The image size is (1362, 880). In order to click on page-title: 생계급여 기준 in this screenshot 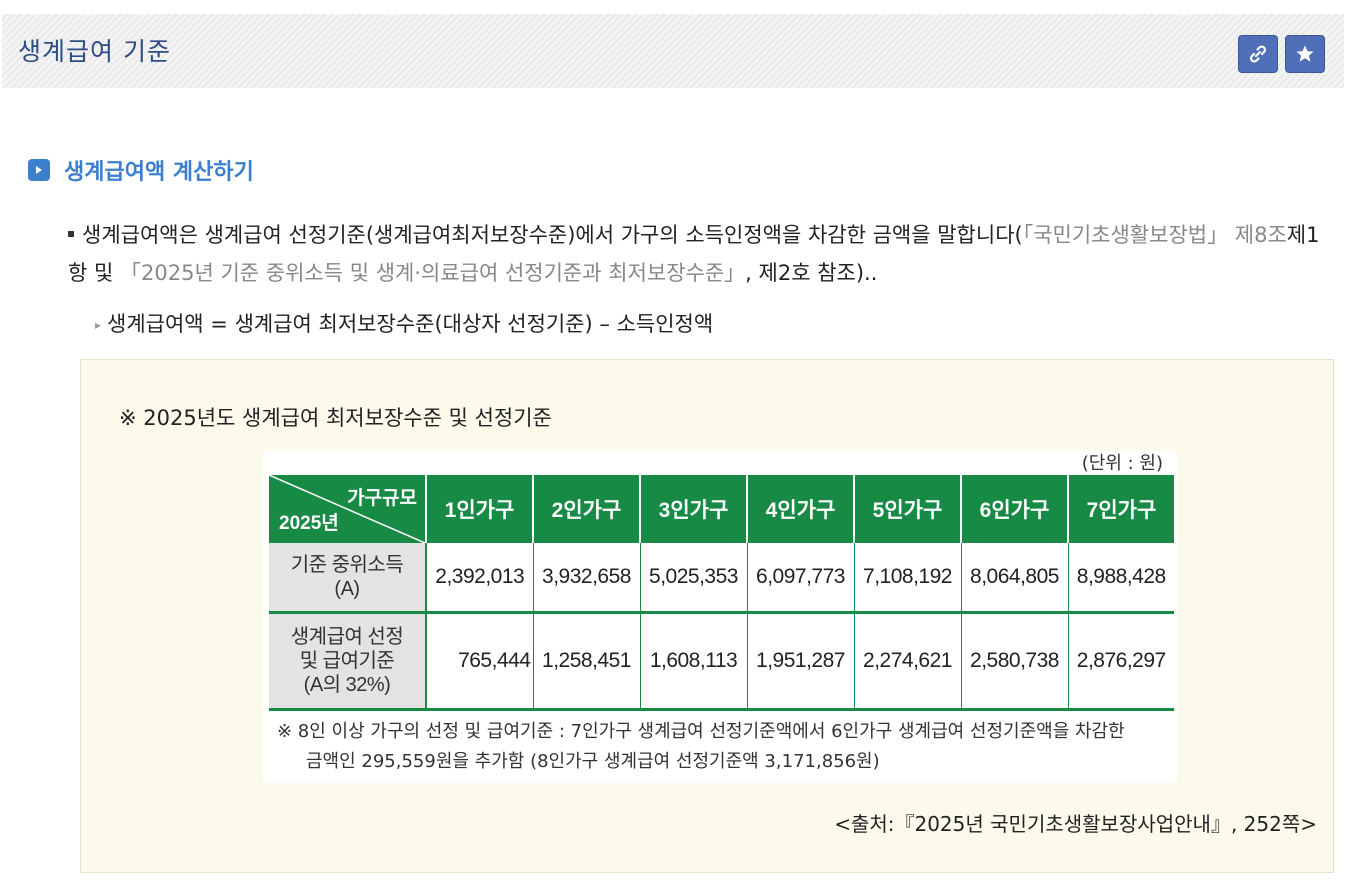, I will do `click(94, 51)`.